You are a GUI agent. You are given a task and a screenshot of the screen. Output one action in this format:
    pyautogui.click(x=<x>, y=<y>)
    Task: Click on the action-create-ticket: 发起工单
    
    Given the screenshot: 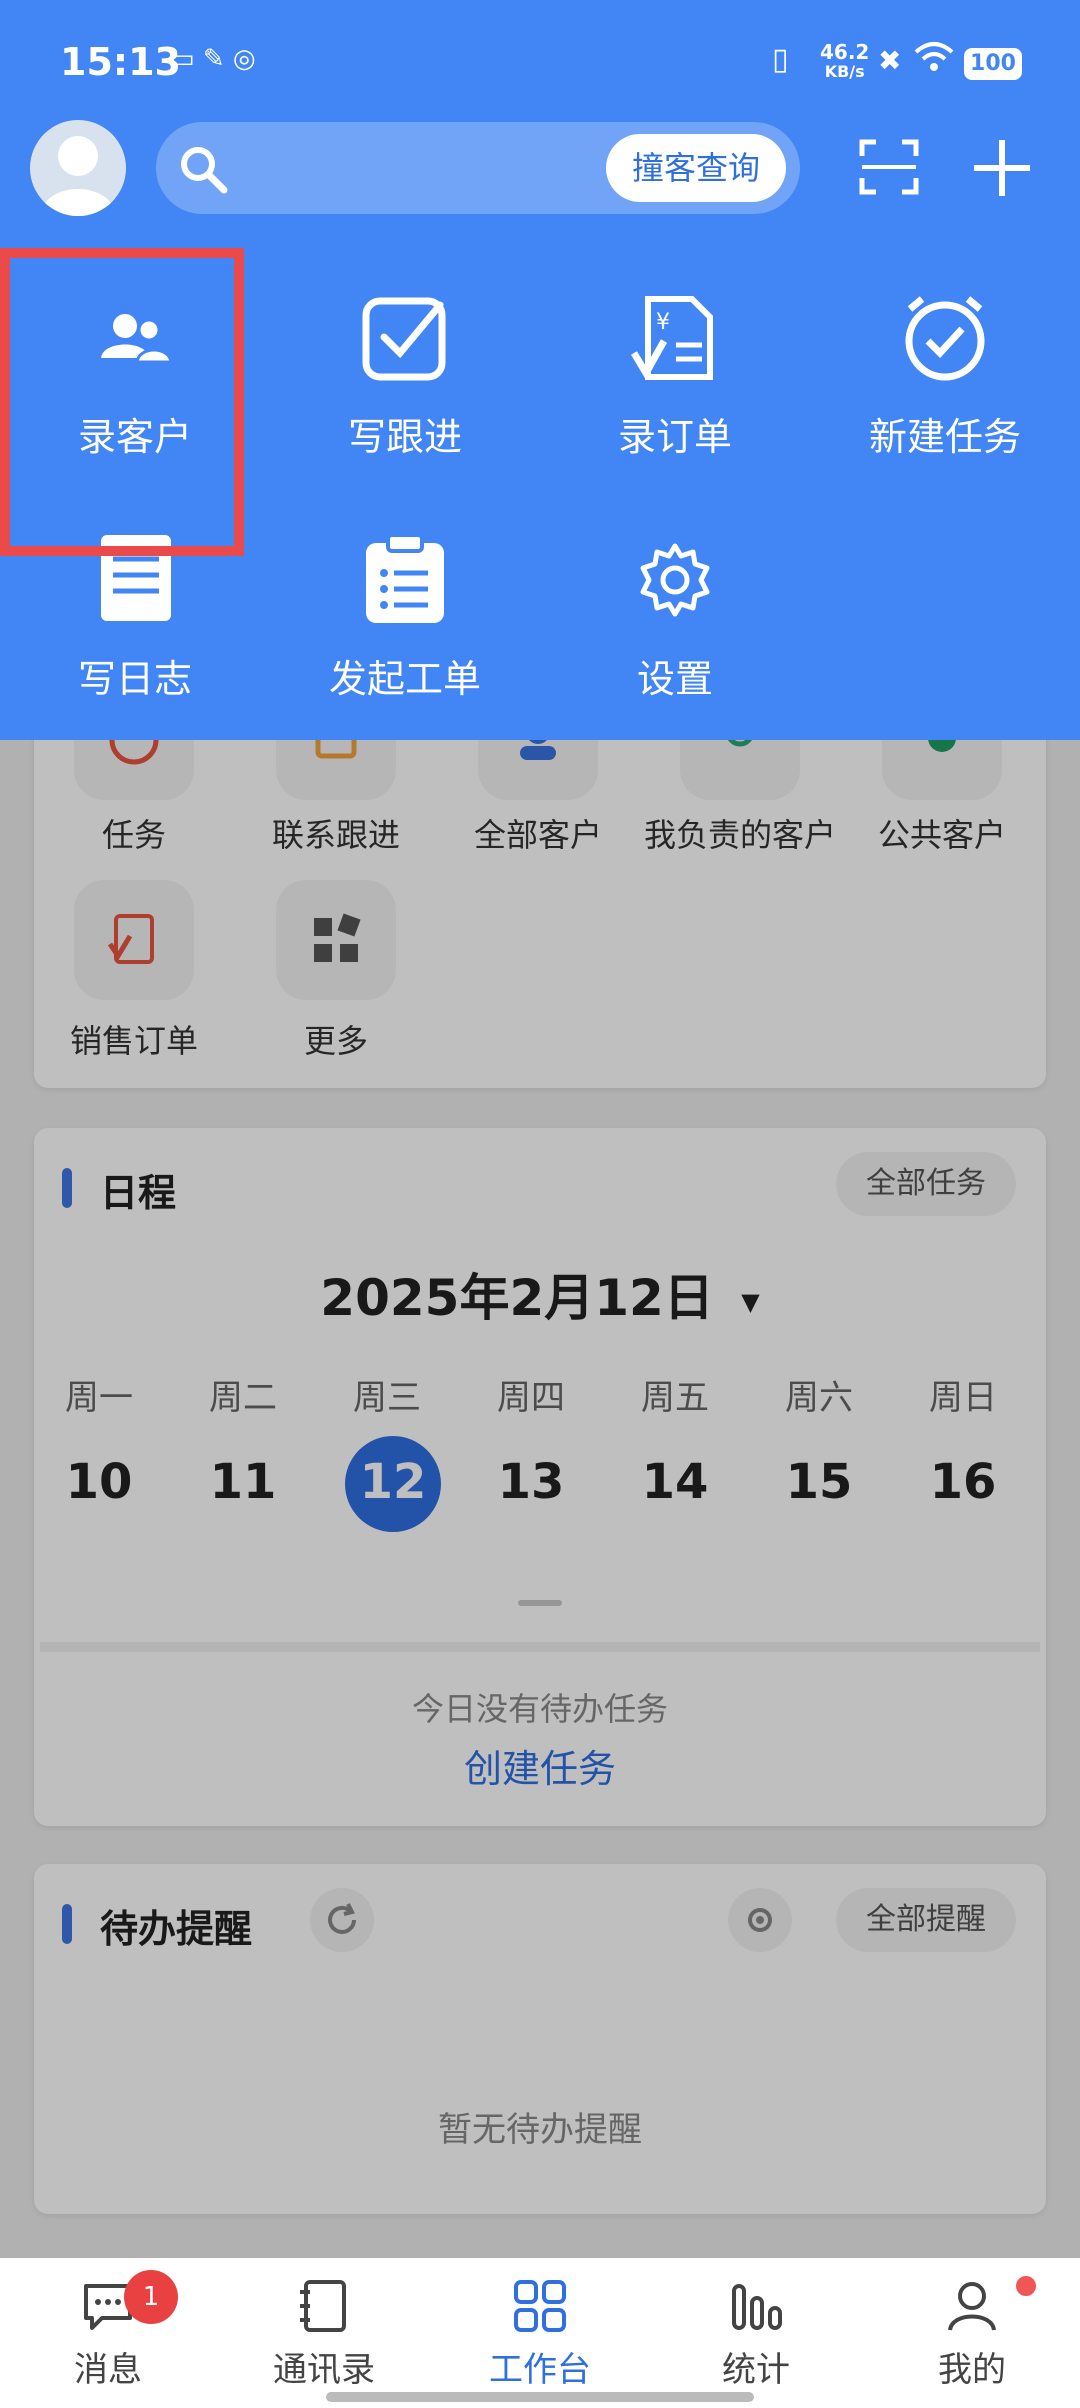 What is the action you would take?
    pyautogui.click(x=405, y=616)
    